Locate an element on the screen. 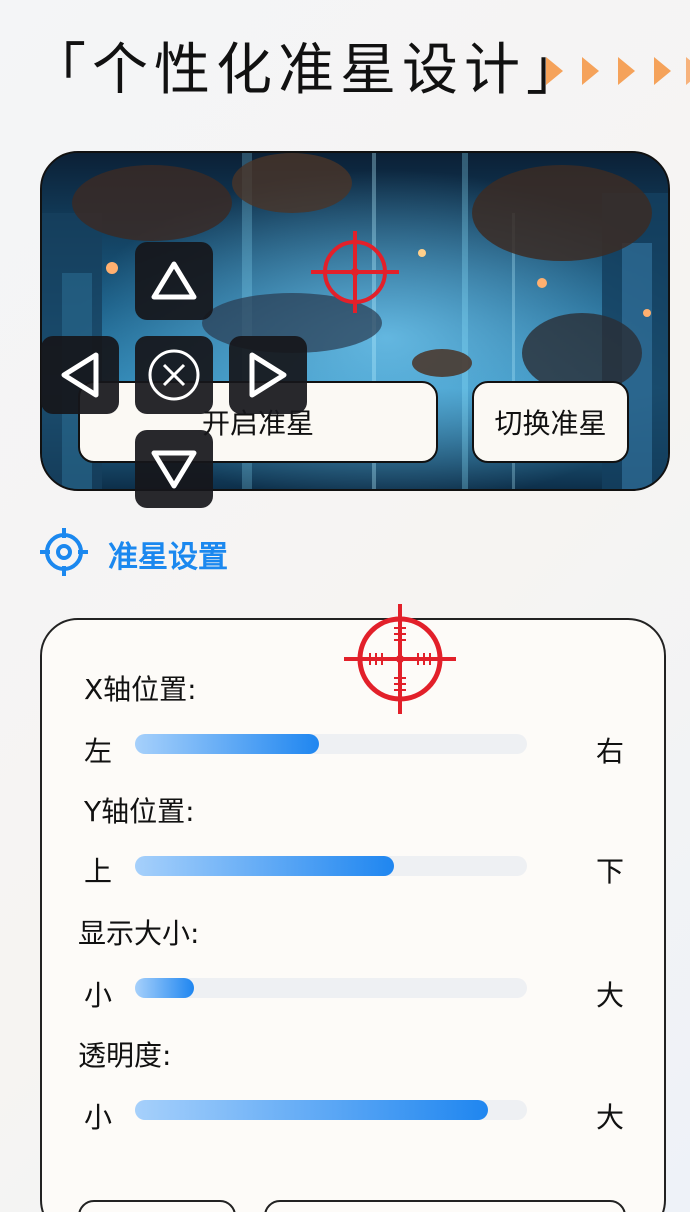  dpad-left-button is located at coordinates (80, 375).